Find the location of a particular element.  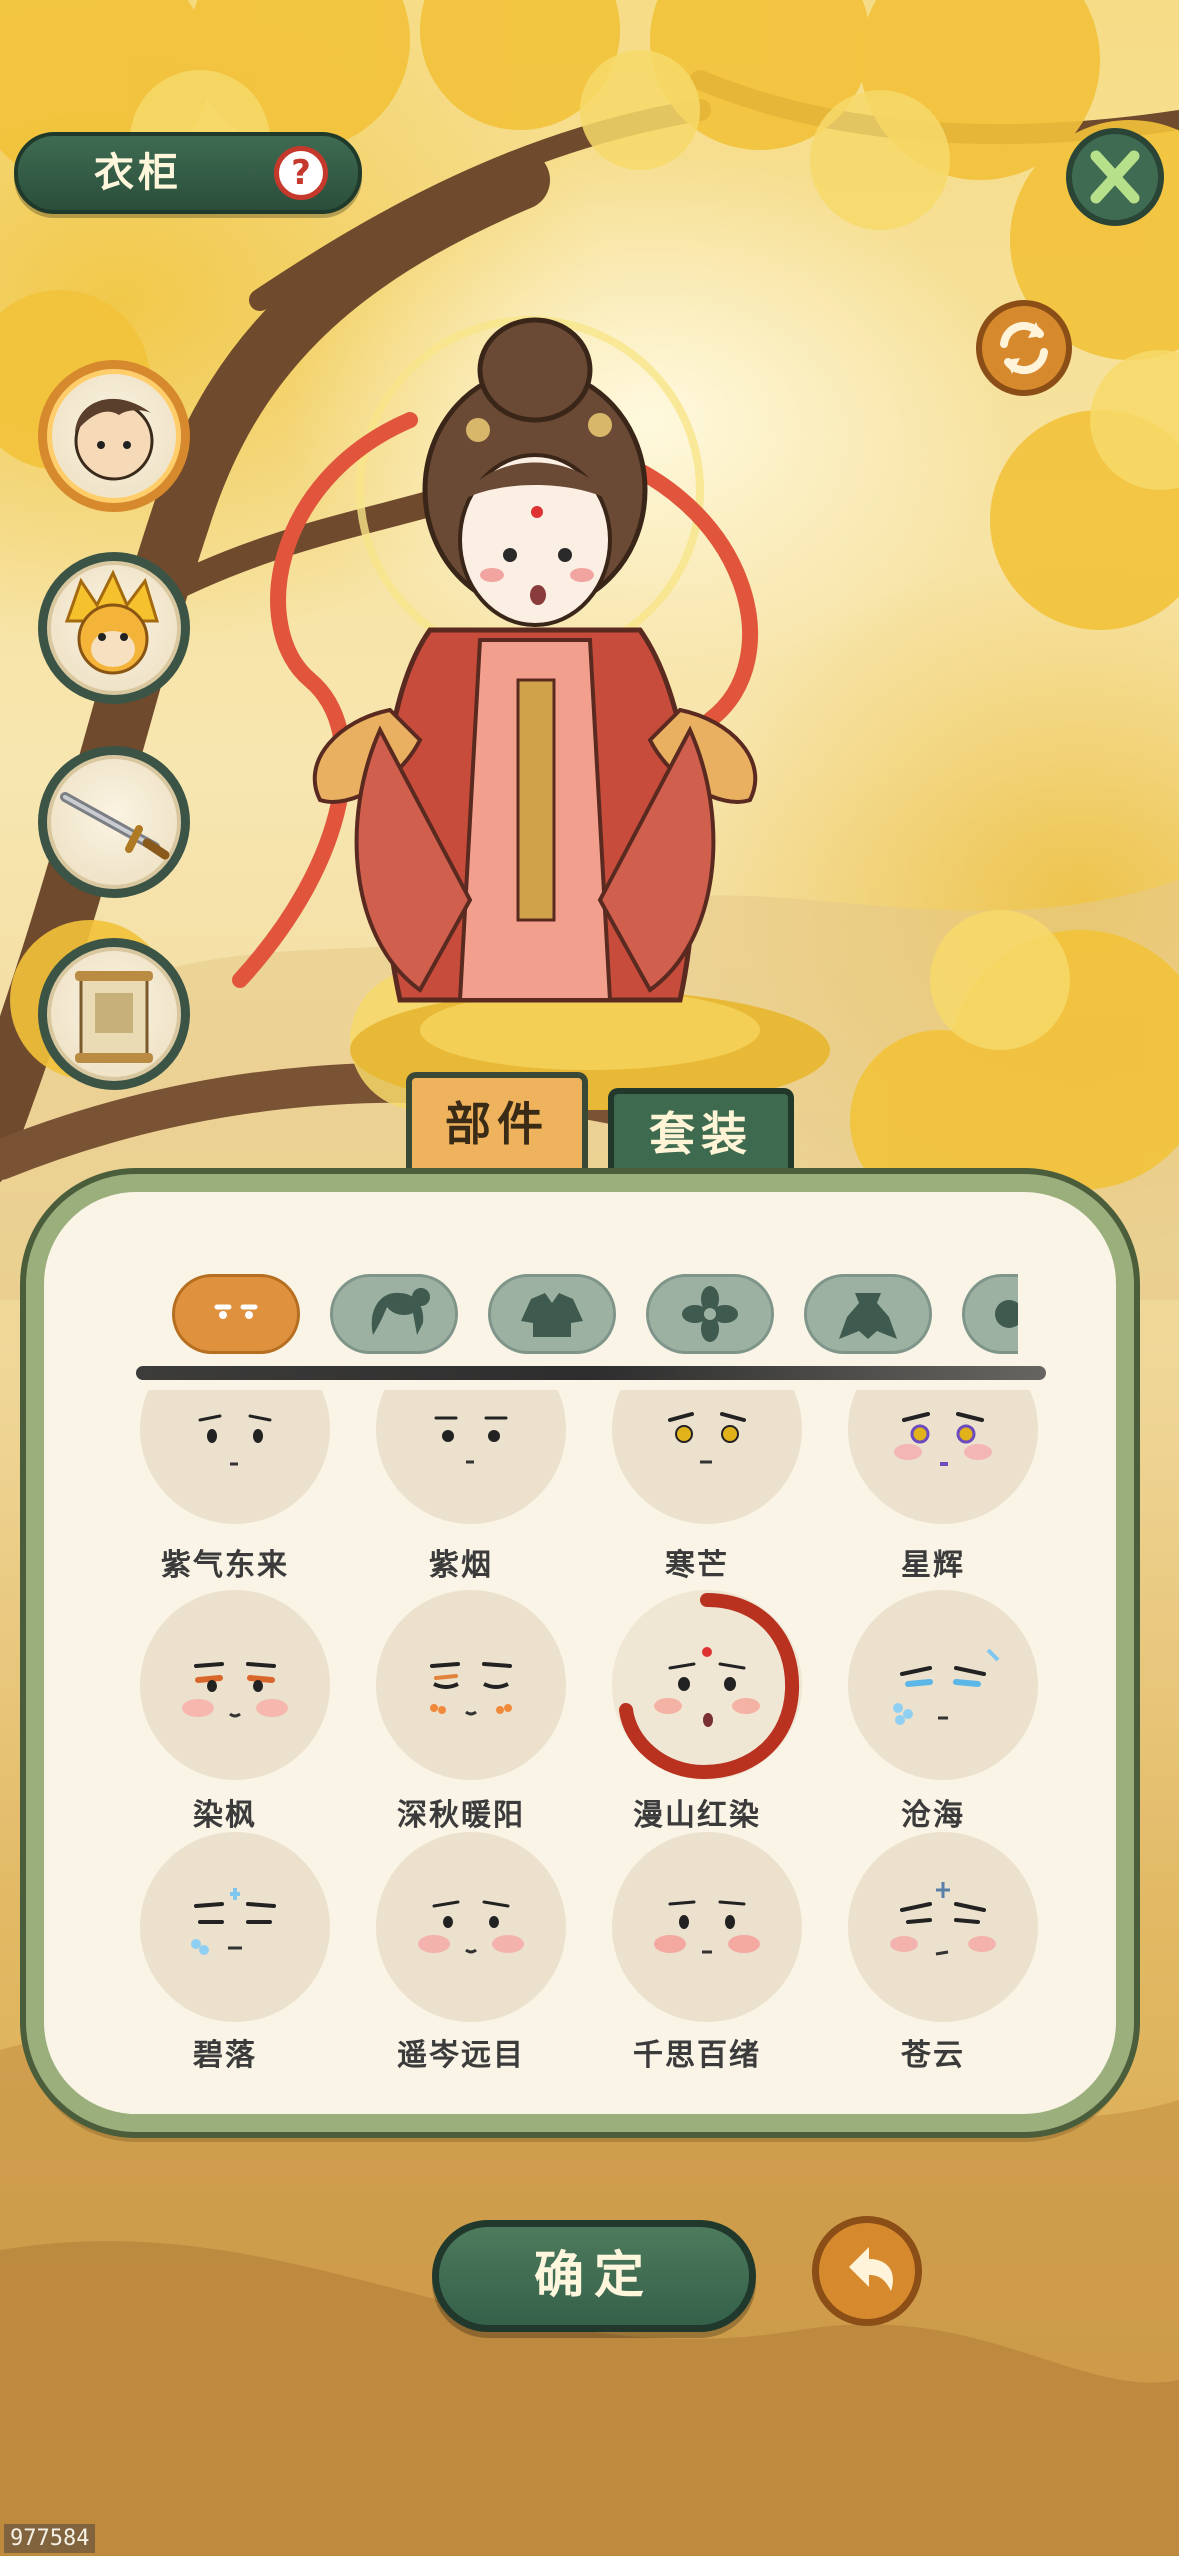

watermark: 977584 is located at coordinates (50, 2538).